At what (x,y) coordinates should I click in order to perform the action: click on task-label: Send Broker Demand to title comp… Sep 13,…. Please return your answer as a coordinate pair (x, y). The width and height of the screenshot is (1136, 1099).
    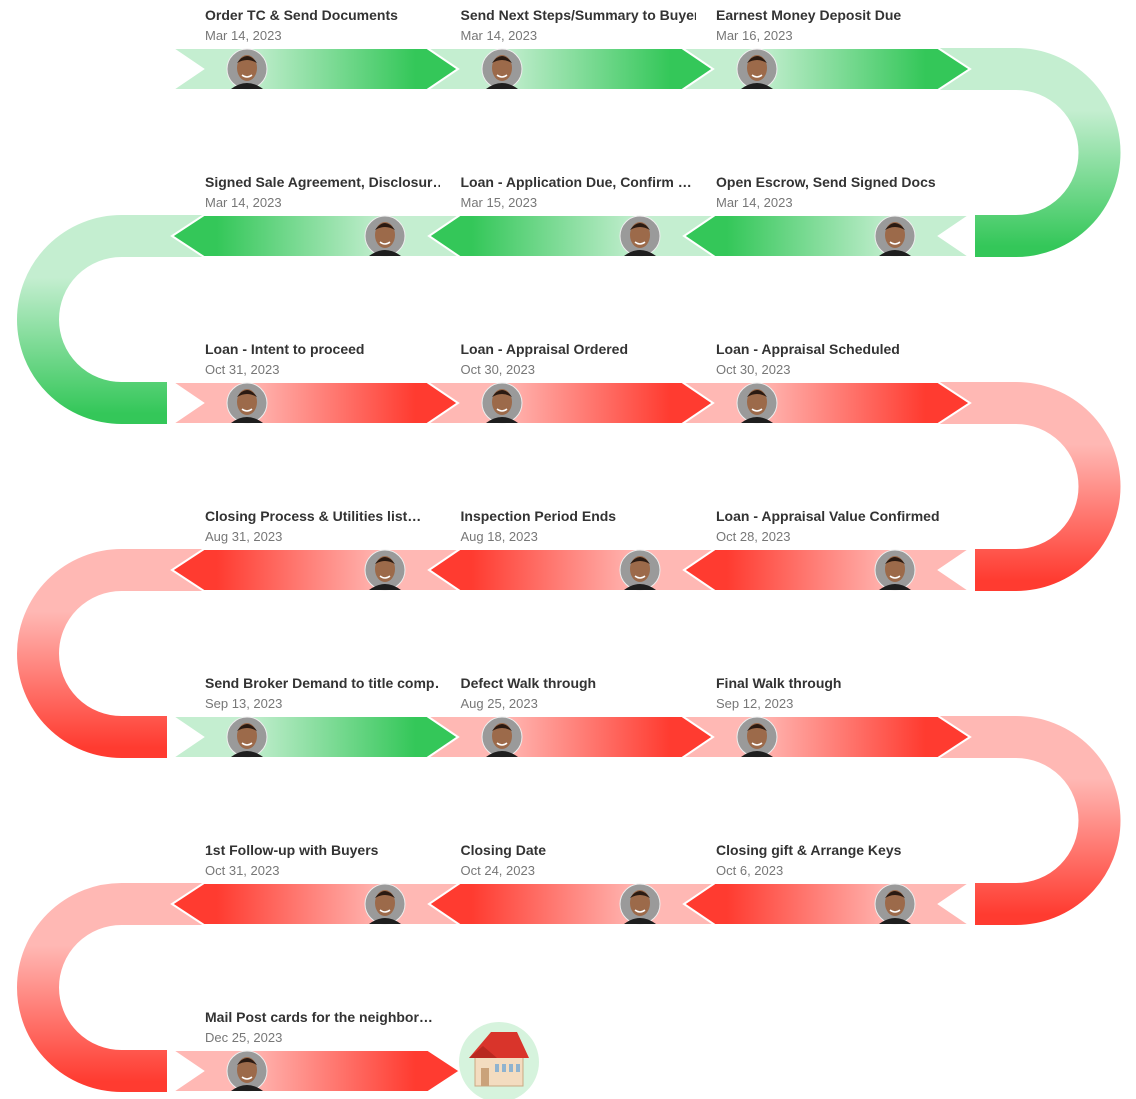
    Looking at the image, I should click on (322, 693).